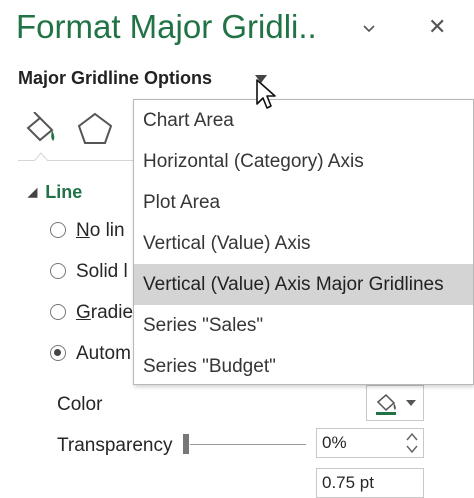  What do you see at coordinates (41, 157) in the screenshot?
I see `tab-selected-notch` at bounding box center [41, 157].